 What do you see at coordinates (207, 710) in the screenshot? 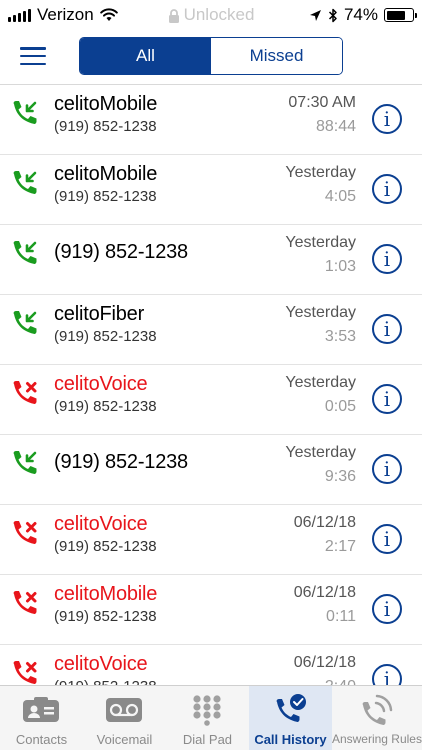
I see `dialpad-icon` at bounding box center [207, 710].